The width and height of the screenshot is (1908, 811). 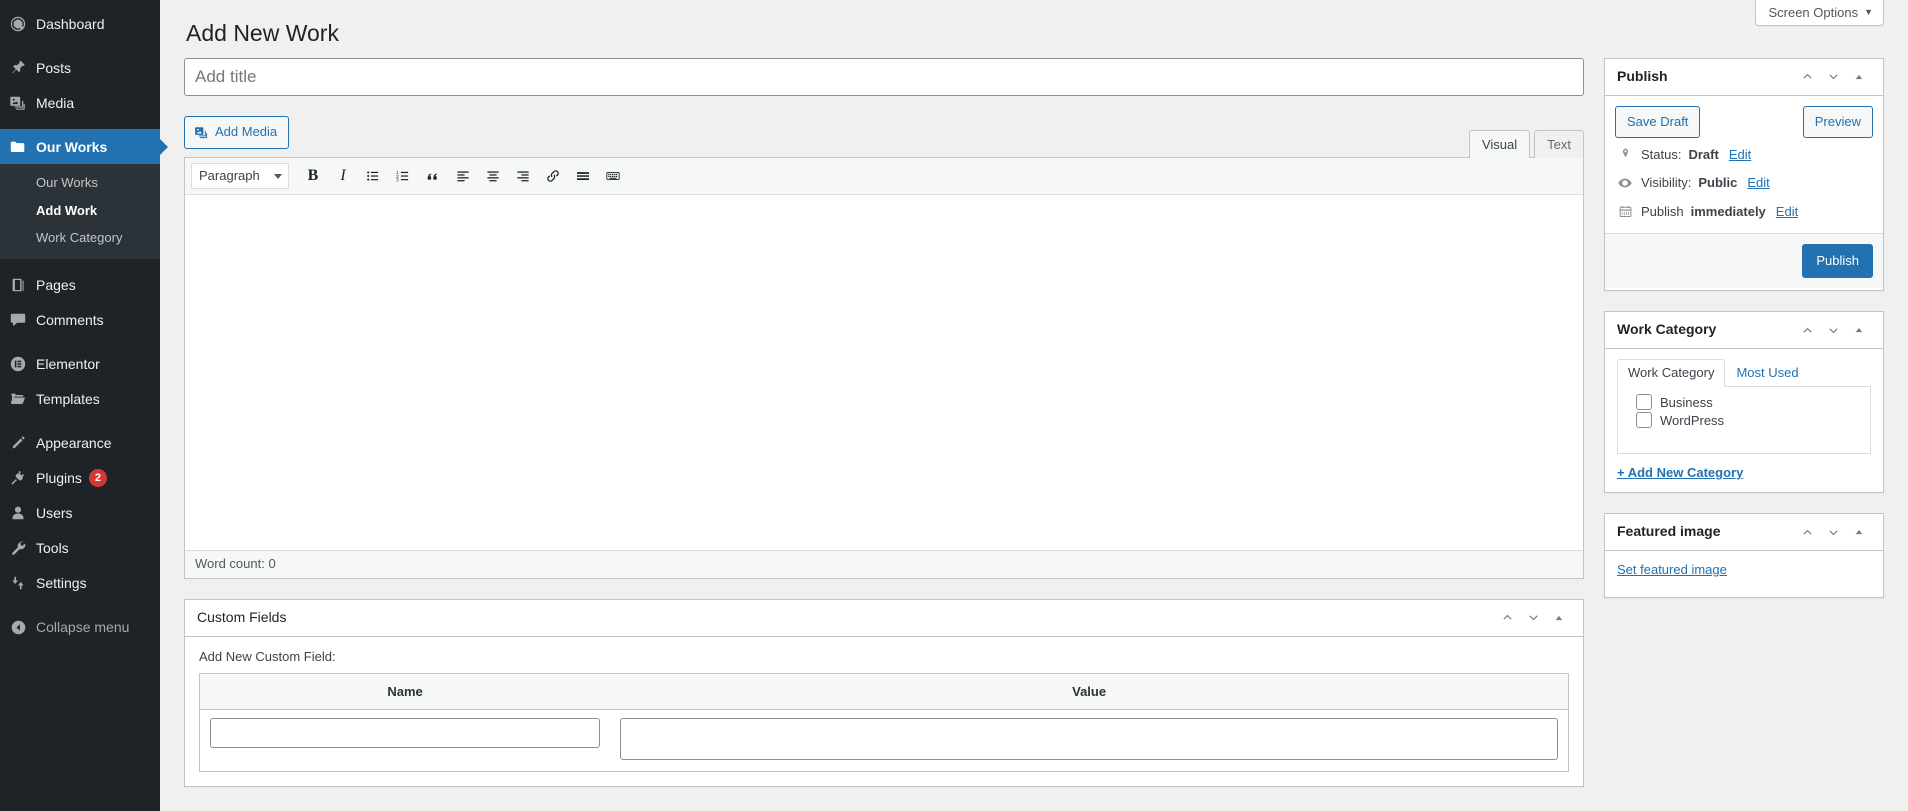 What do you see at coordinates (80, 67) in the screenshot?
I see `sidebar-item-posts: Posts` at bounding box center [80, 67].